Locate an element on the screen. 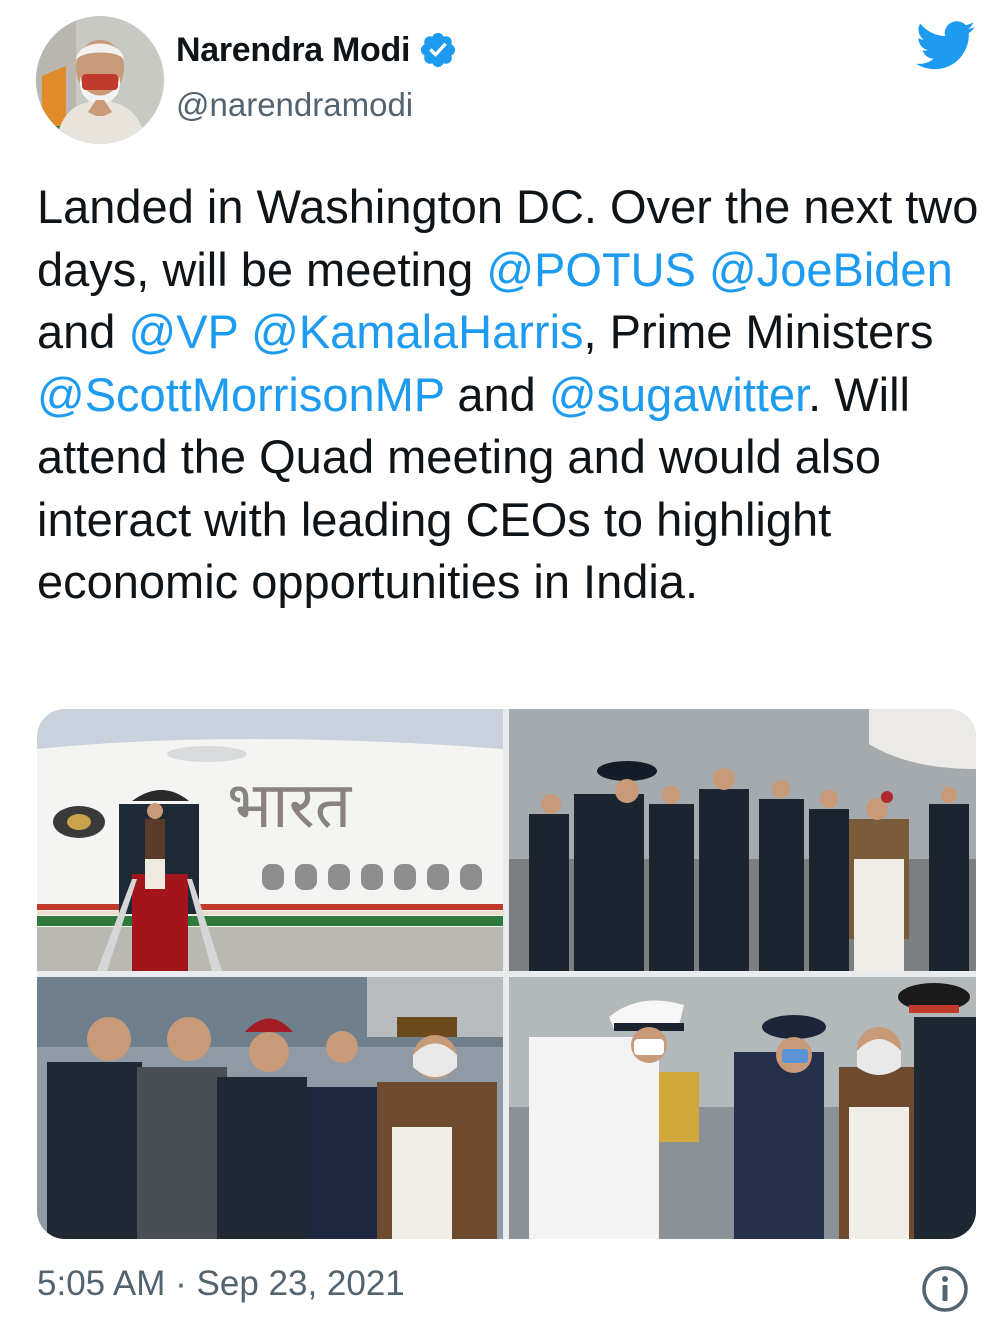 This screenshot has width=1008, height=1327. avatar is located at coordinates (100, 80).